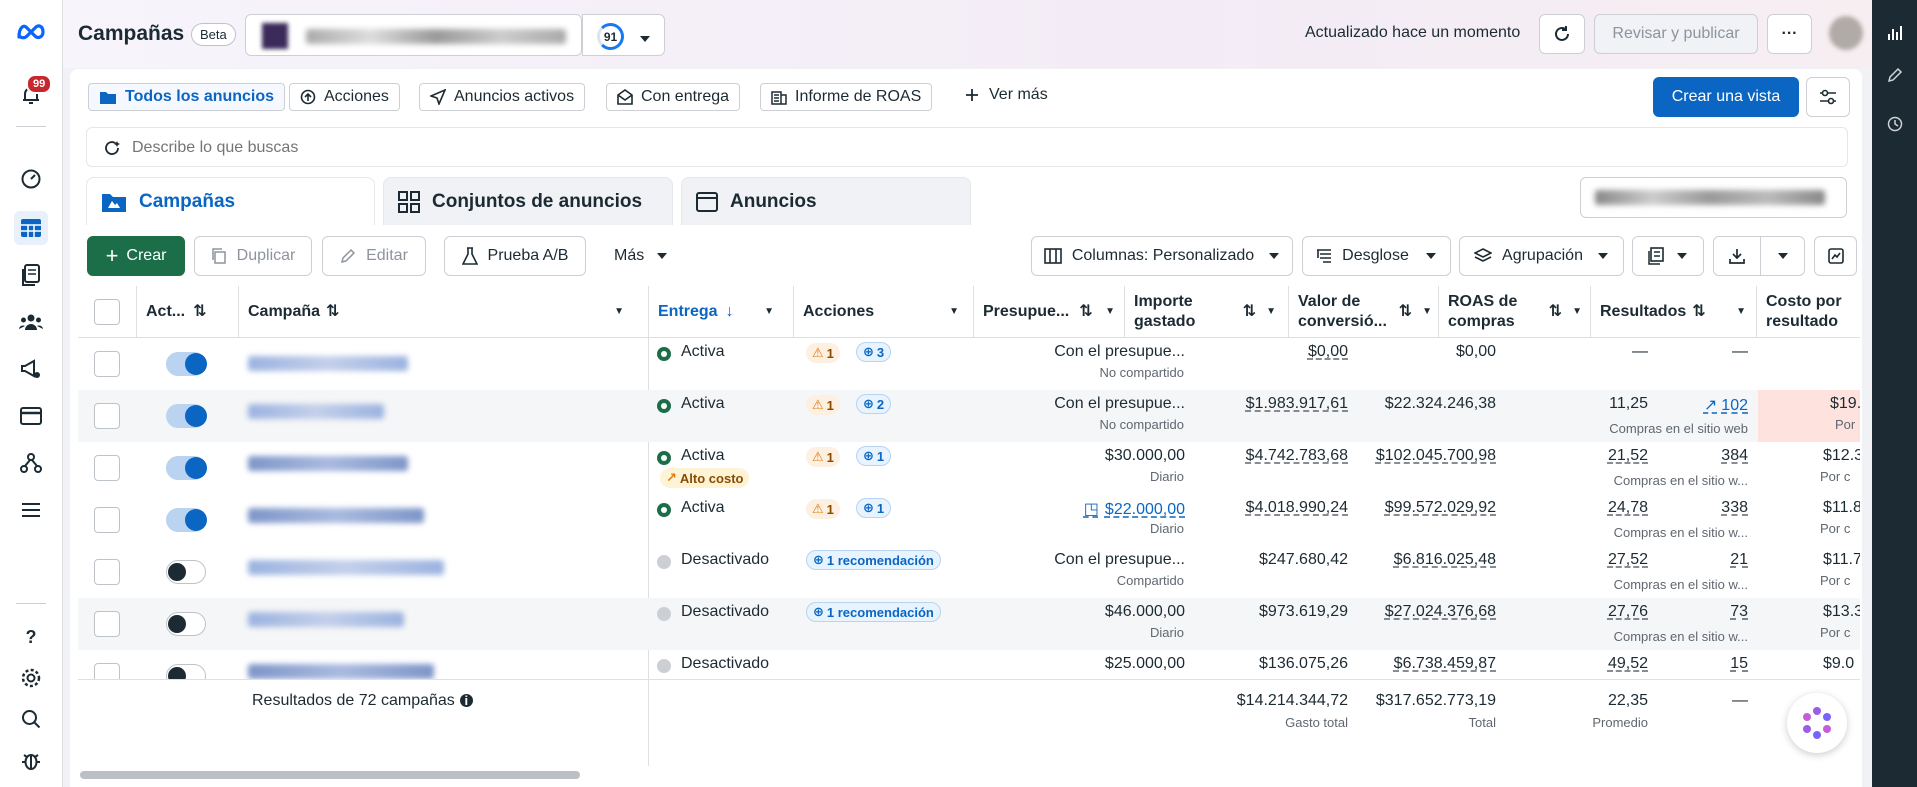 This screenshot has width=1917, height=787. What do you see at coordinates (874, 404) in the screenshot?
I see `recommendation-badge: ⊕ 2` at bounding box center [874, 404].